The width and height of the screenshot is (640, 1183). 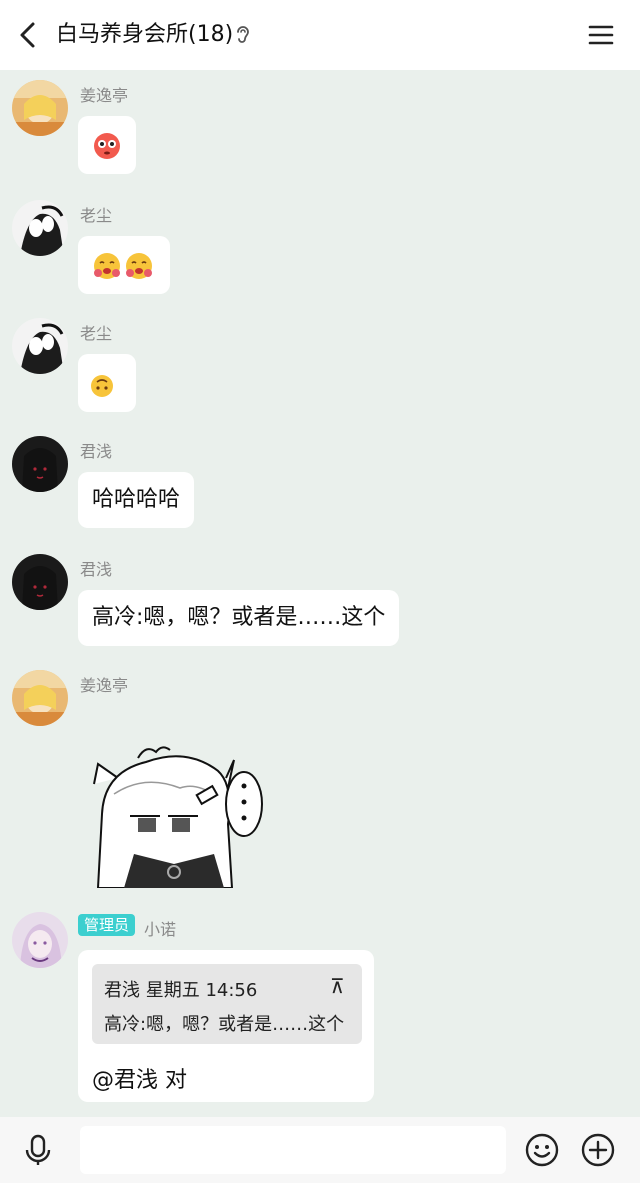 What do you see at coordinates (28, 35) in the screenshot?
I see `back-icon` at bounding box center [28, 35].